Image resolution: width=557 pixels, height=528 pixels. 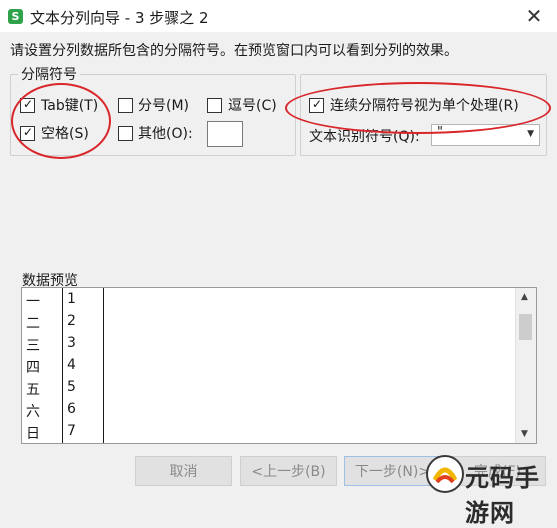 What do you see at coordinates (267, 322) in the screenshot?
I see `preview-row: 二 2` at bounding box center [267, 322].